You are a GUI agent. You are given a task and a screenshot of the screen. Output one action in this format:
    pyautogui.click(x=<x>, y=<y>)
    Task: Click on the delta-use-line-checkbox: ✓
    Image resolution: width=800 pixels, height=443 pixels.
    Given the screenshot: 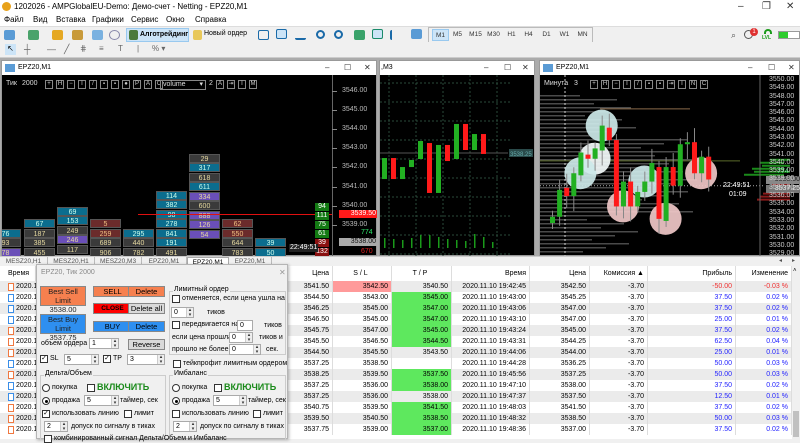 What is the action you would take?
    pyautogui.click(x=46, y=414)
    